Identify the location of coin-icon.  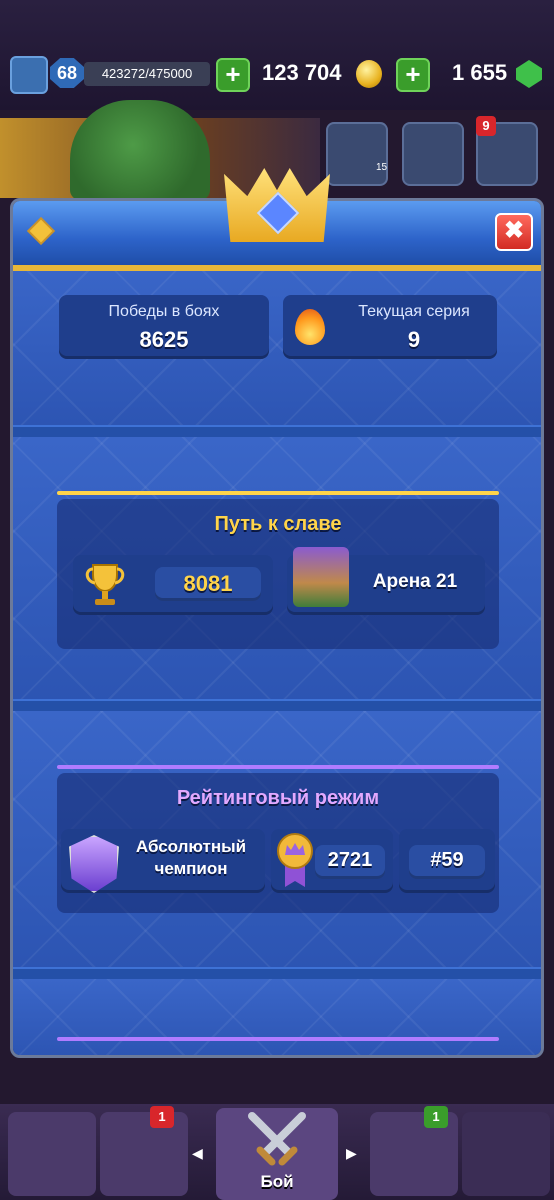
(369, 74).